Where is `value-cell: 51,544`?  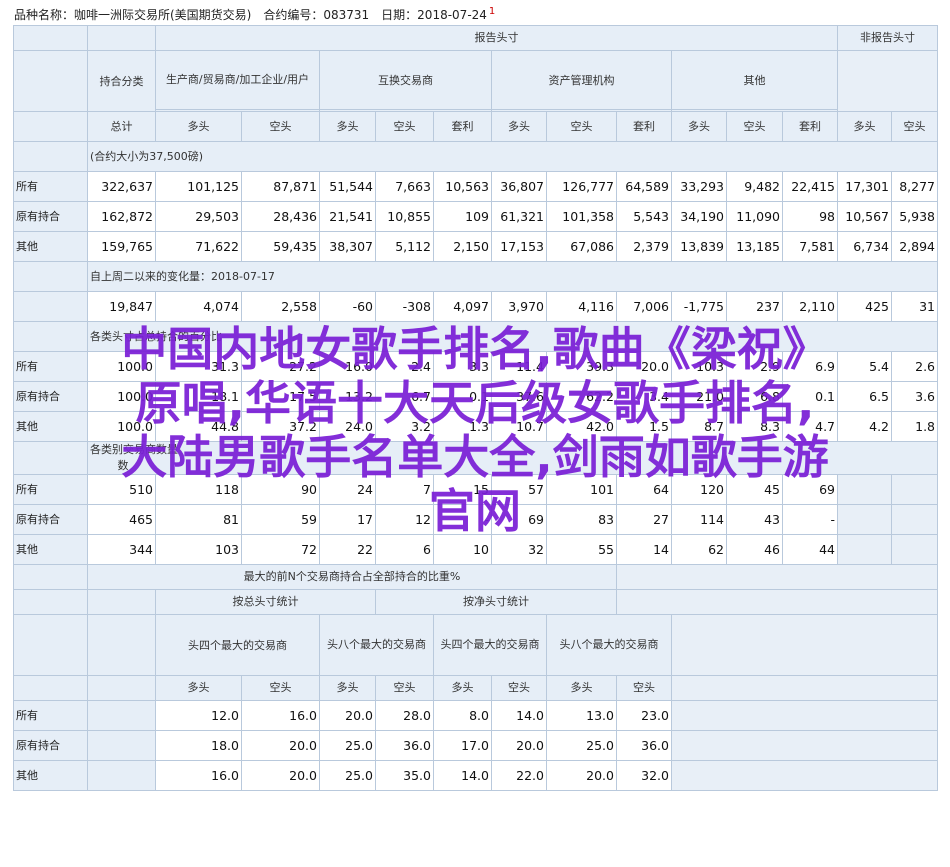 value-cell: 51,544 is located at coordinates (347, 186).